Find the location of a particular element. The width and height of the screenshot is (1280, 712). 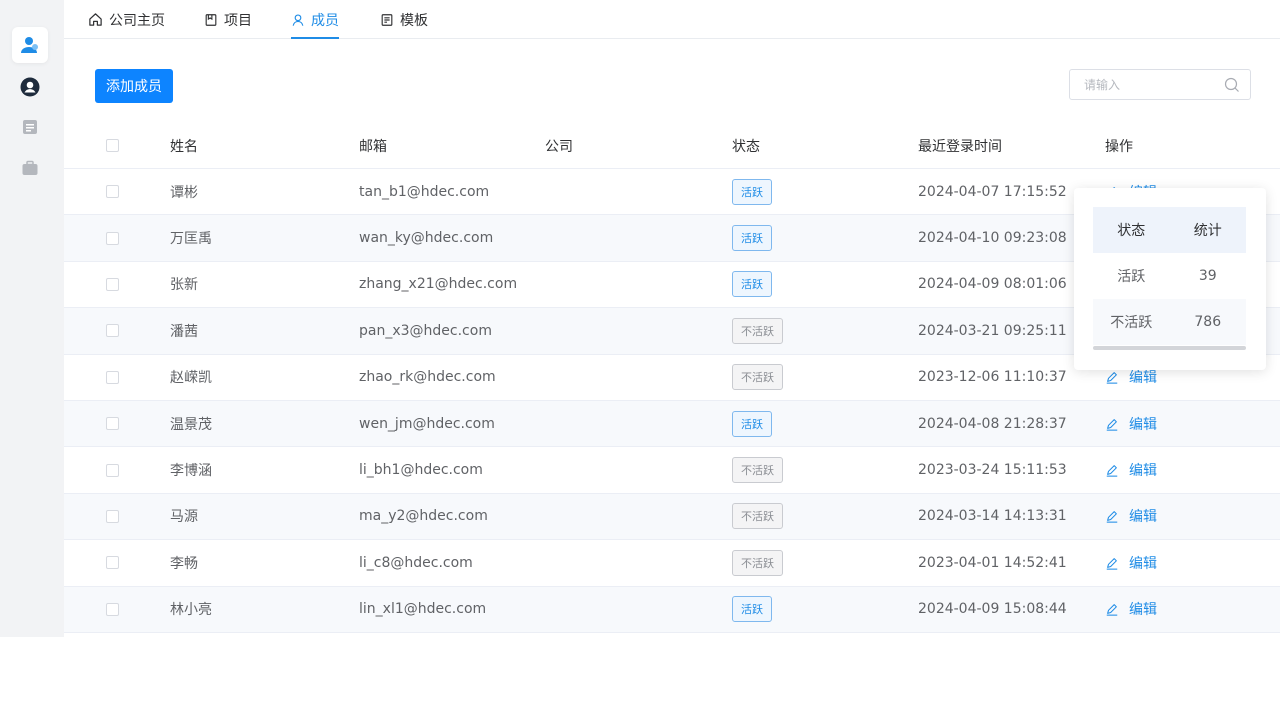

member-email: wen_jm@hdec.com is located at coordinates (427, 423).